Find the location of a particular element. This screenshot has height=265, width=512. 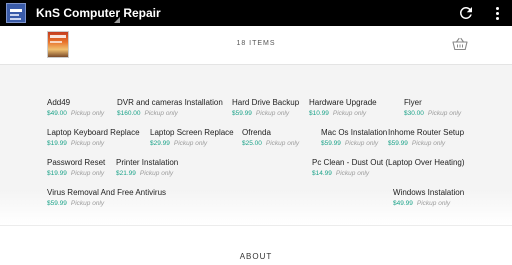

title-dropdown-icon is located at coordinates (117, 20).